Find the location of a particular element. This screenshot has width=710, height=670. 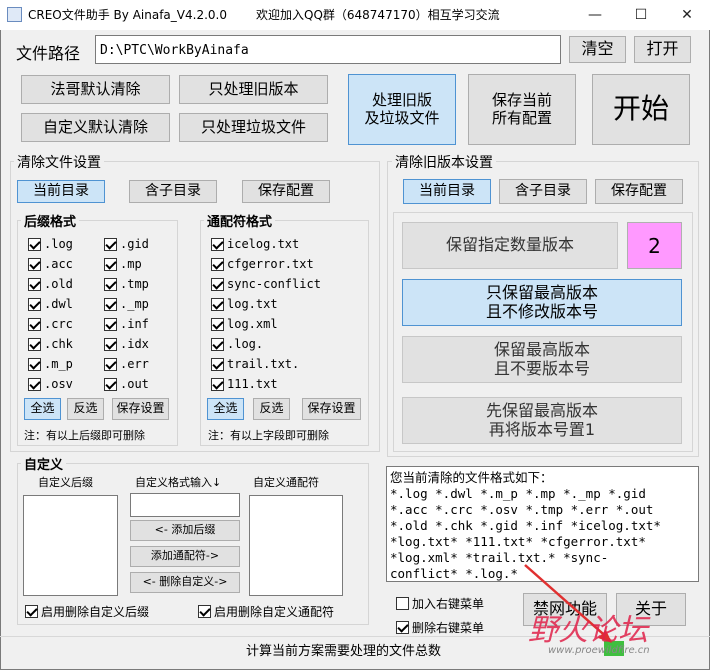

watermark-url: www.proewildfire.cn is located at coordinates (599, 650).